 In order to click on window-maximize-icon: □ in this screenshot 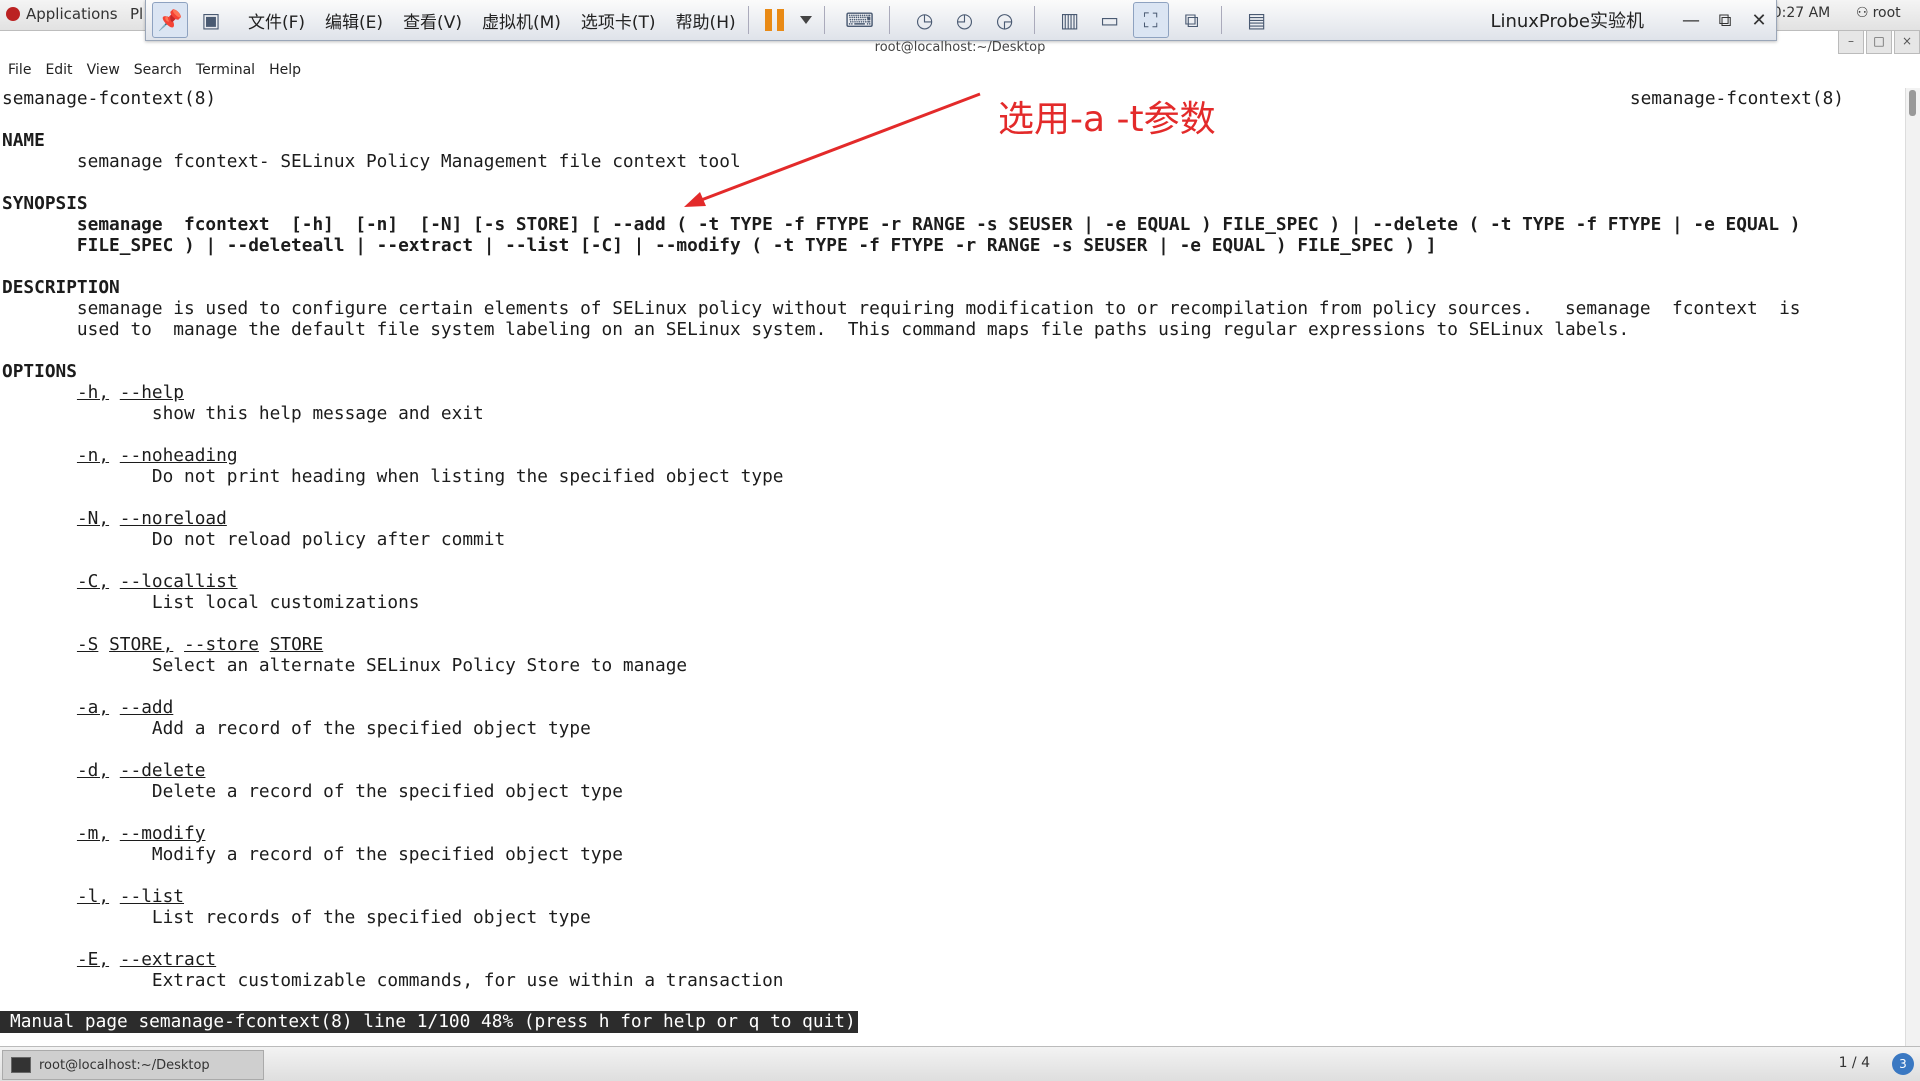, I will do `click(1879, 42)`.